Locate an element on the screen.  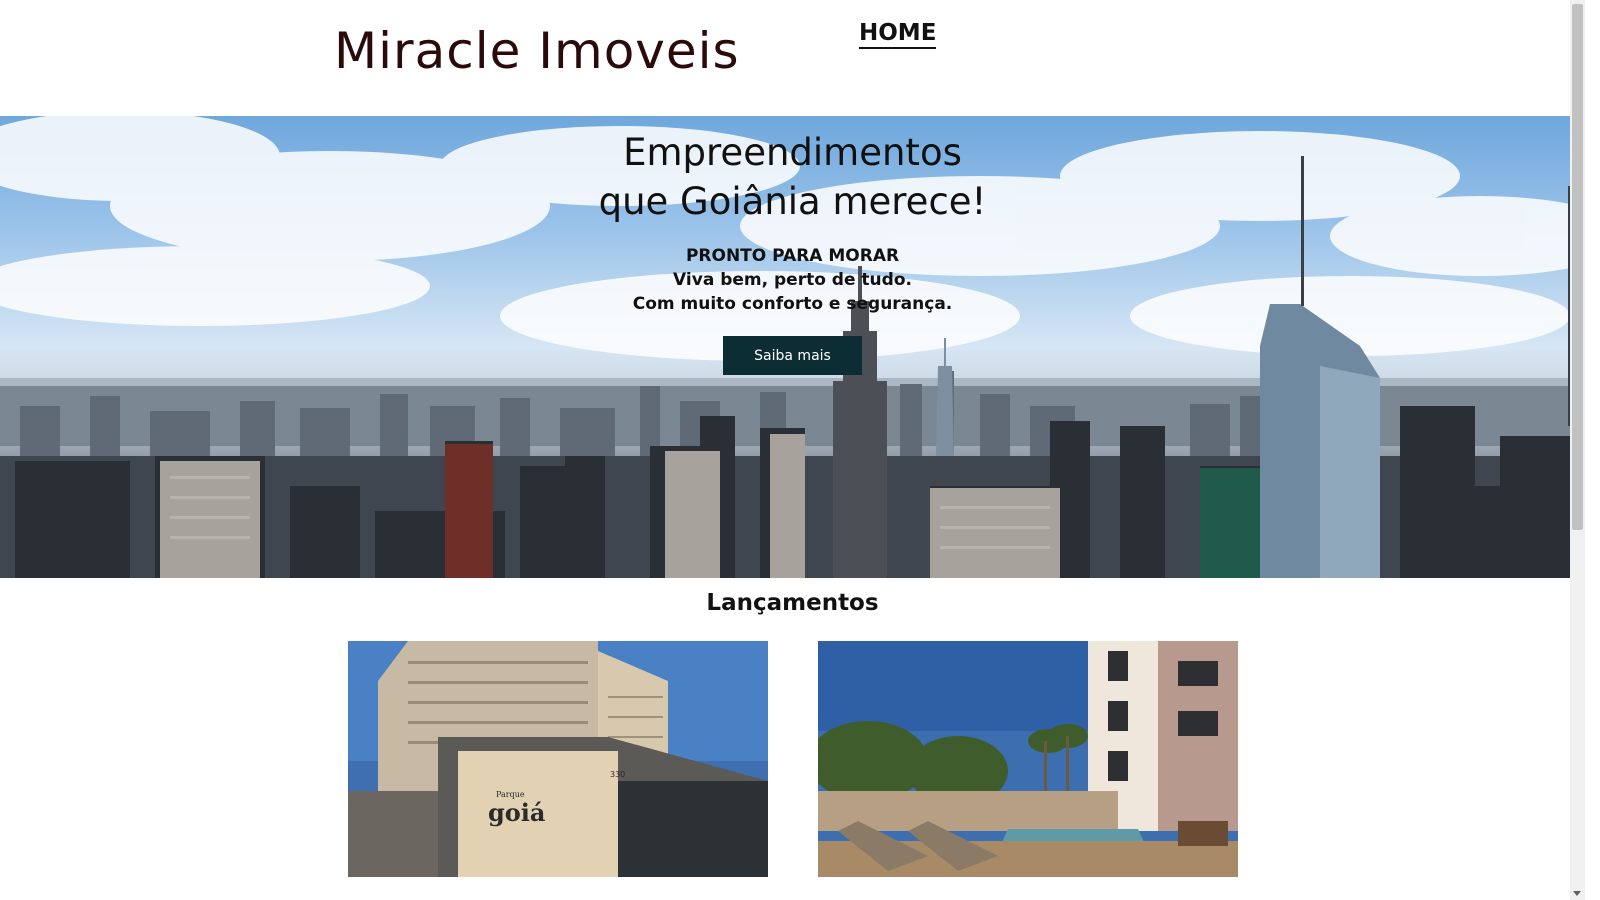
parque-goia-sign: goiá is located at coordinates (516, 812).